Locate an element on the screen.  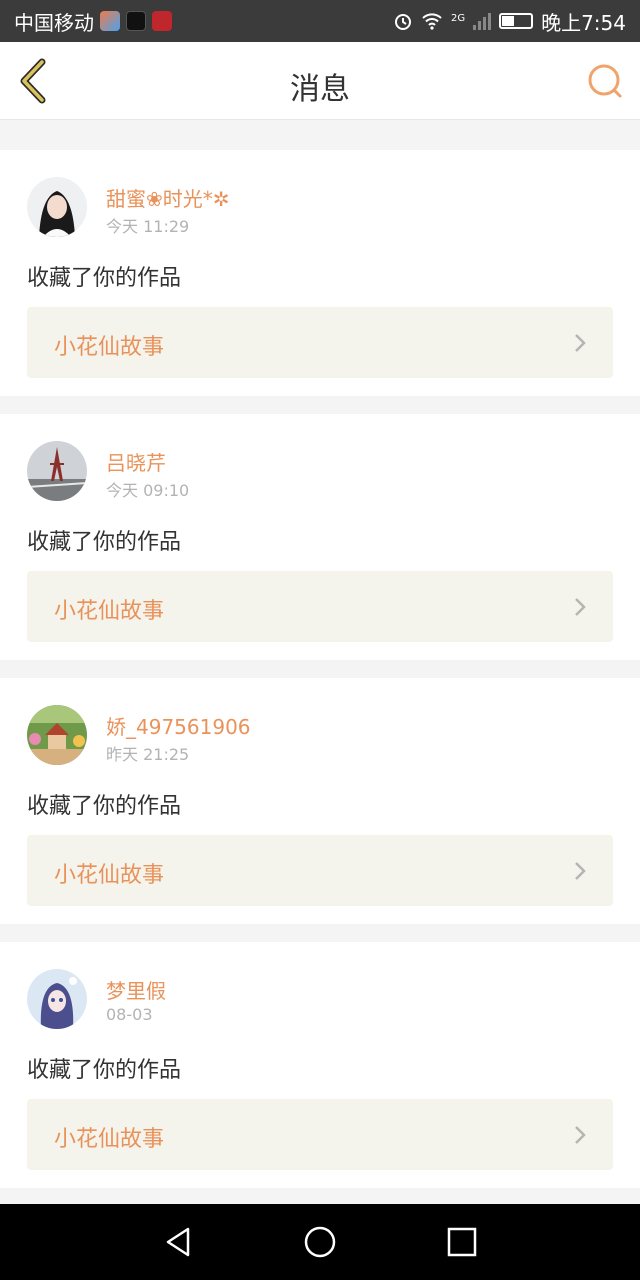
status-bar: 中国移动 2G 晚上7:54 is located at coordinates (320, 21).